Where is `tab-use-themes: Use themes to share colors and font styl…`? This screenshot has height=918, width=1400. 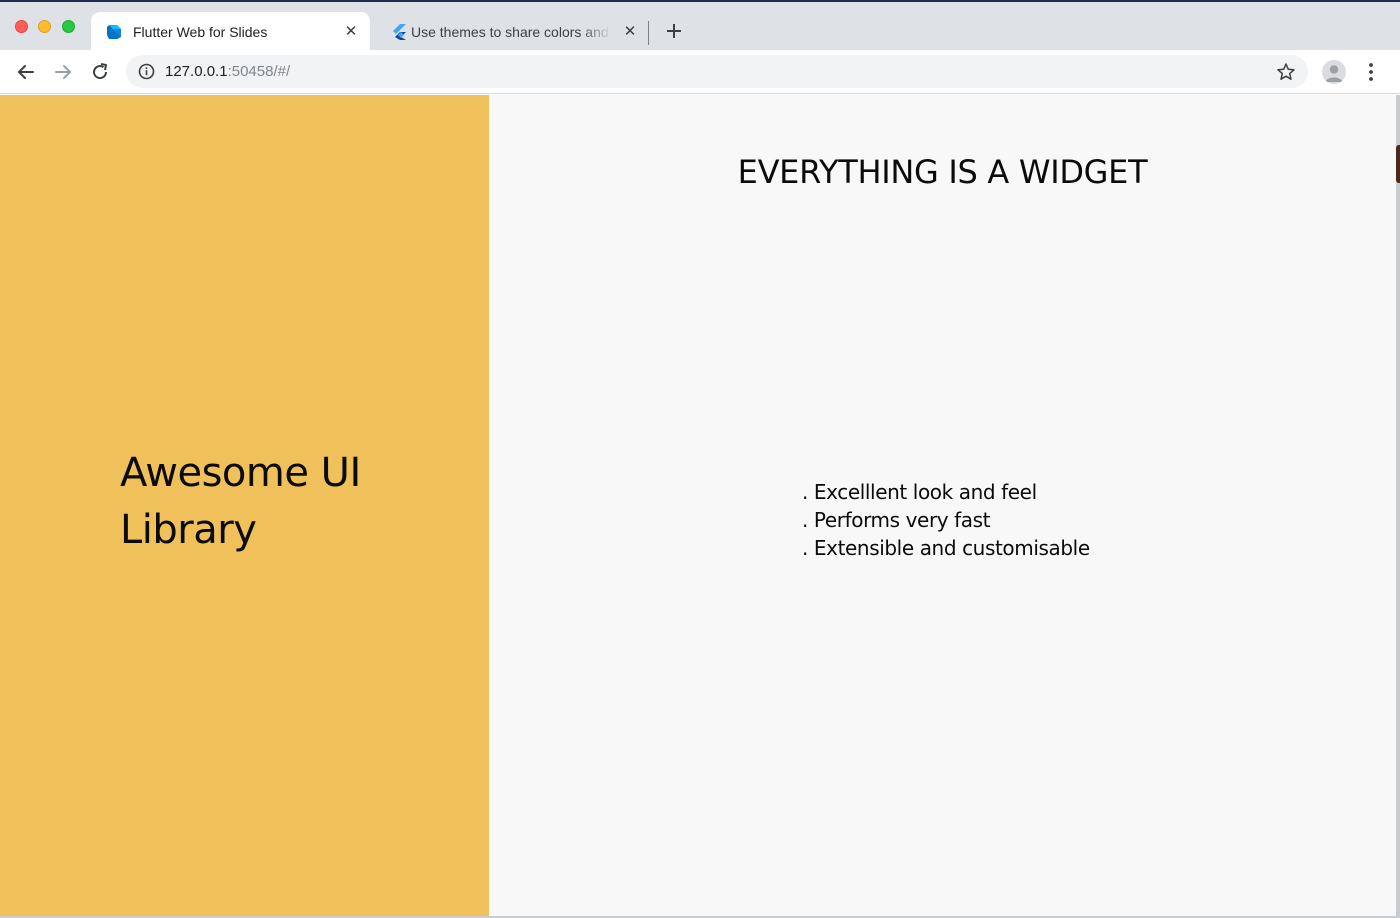
tab-use-themes: Use themes to share colors and font styl… is located at coordinates (511, 32).